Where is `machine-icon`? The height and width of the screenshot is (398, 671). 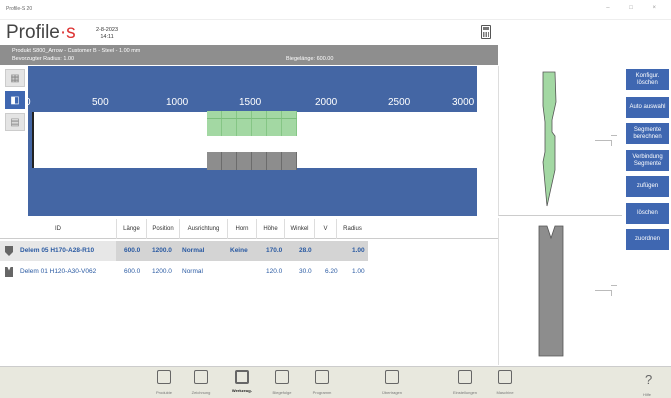 machine-icon is located at coordinates (505, 377).